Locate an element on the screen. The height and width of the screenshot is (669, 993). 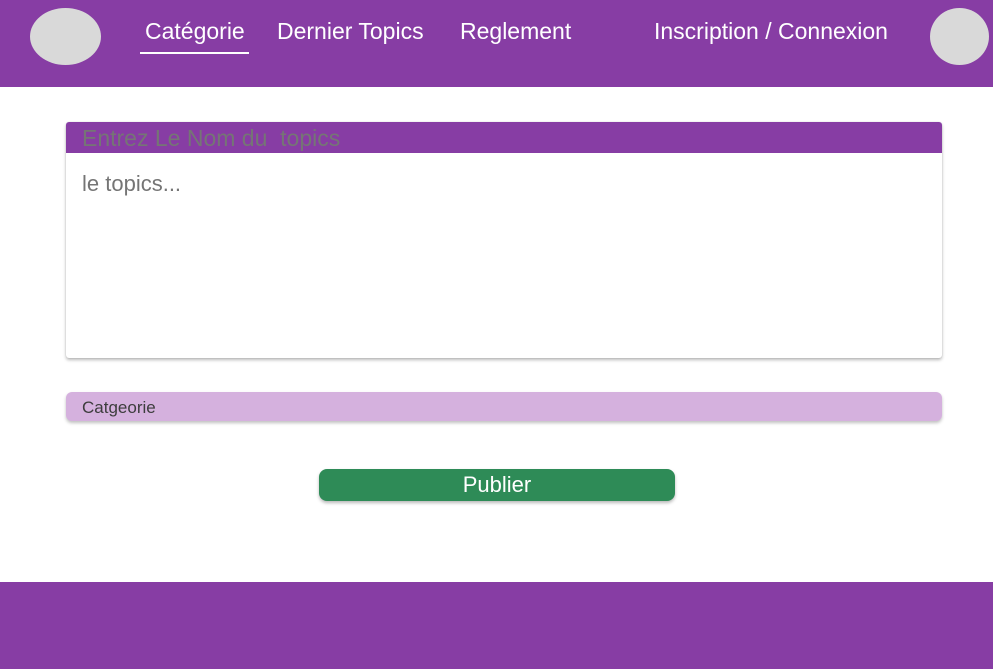
topic-title-input is located at coordinates (502, 138).